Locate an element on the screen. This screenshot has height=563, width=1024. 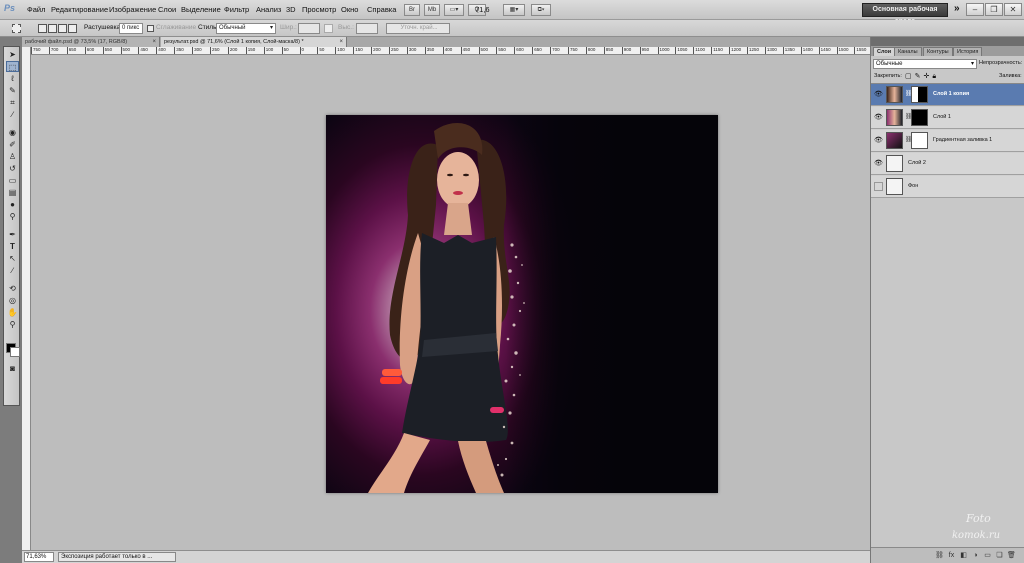
menu-filter: Фильтр is located at coordinates (236, 9).